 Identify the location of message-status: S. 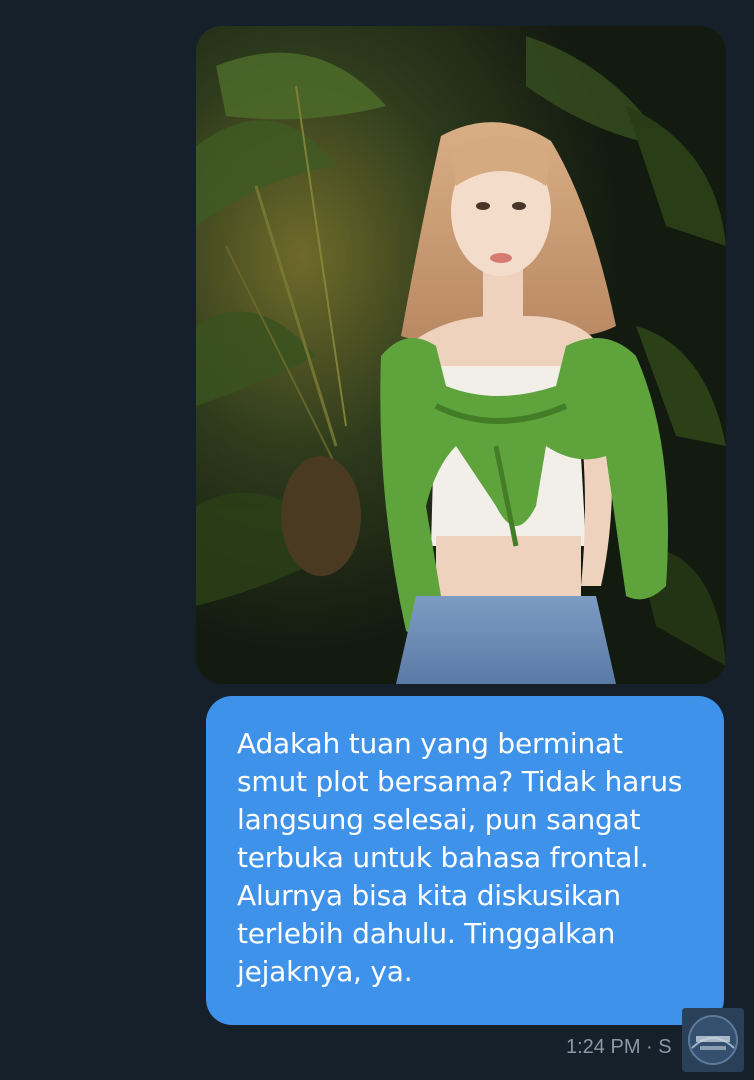
(664, 1047).